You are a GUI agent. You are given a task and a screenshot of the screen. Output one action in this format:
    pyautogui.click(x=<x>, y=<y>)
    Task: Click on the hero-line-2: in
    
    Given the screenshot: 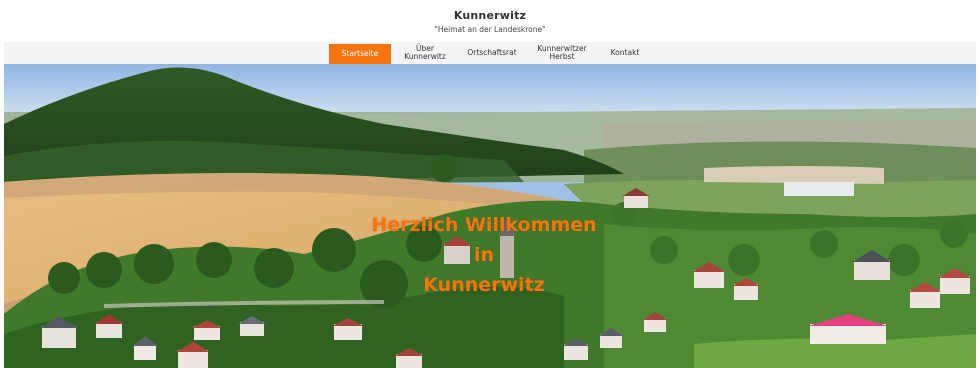 What is the action you would take?
    pyautogui.click(x=484, y=255)
    